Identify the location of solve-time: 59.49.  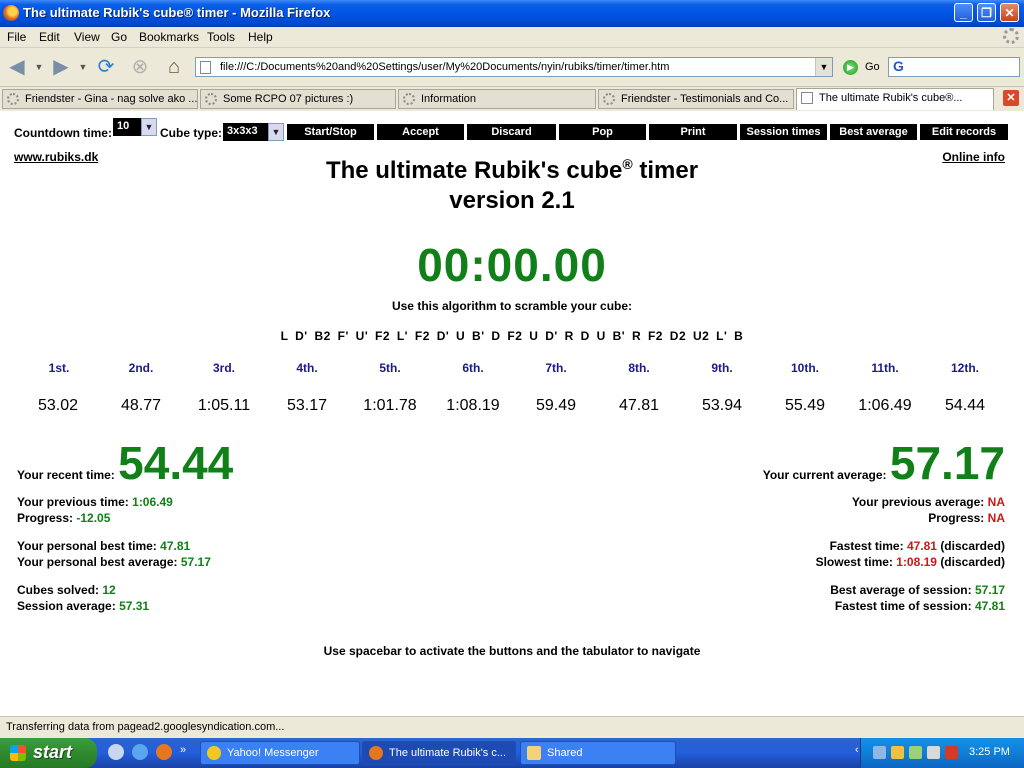
(556, 405).